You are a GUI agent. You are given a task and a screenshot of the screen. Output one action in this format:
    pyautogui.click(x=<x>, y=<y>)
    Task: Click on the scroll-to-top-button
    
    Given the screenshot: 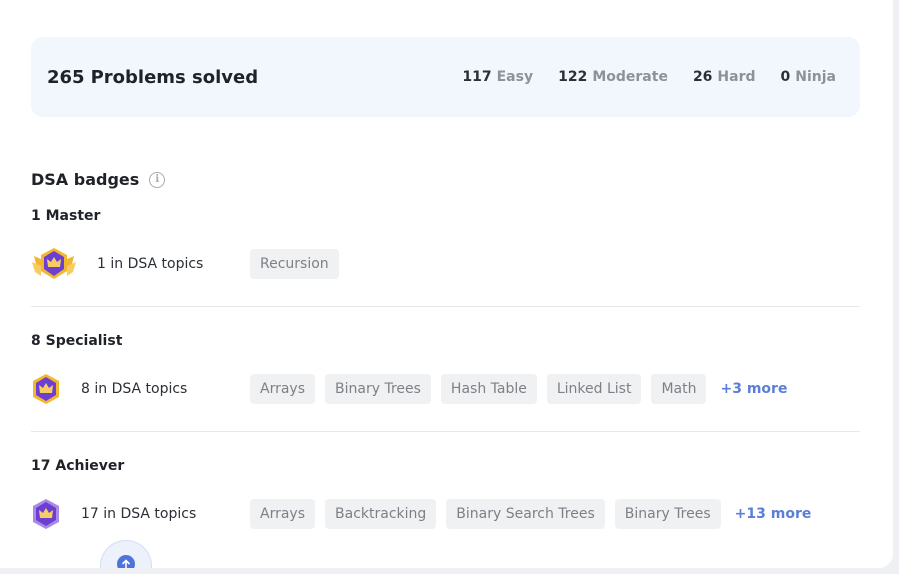 What is the action you would take?
    pyautogui.click(x=126, y=554)
    